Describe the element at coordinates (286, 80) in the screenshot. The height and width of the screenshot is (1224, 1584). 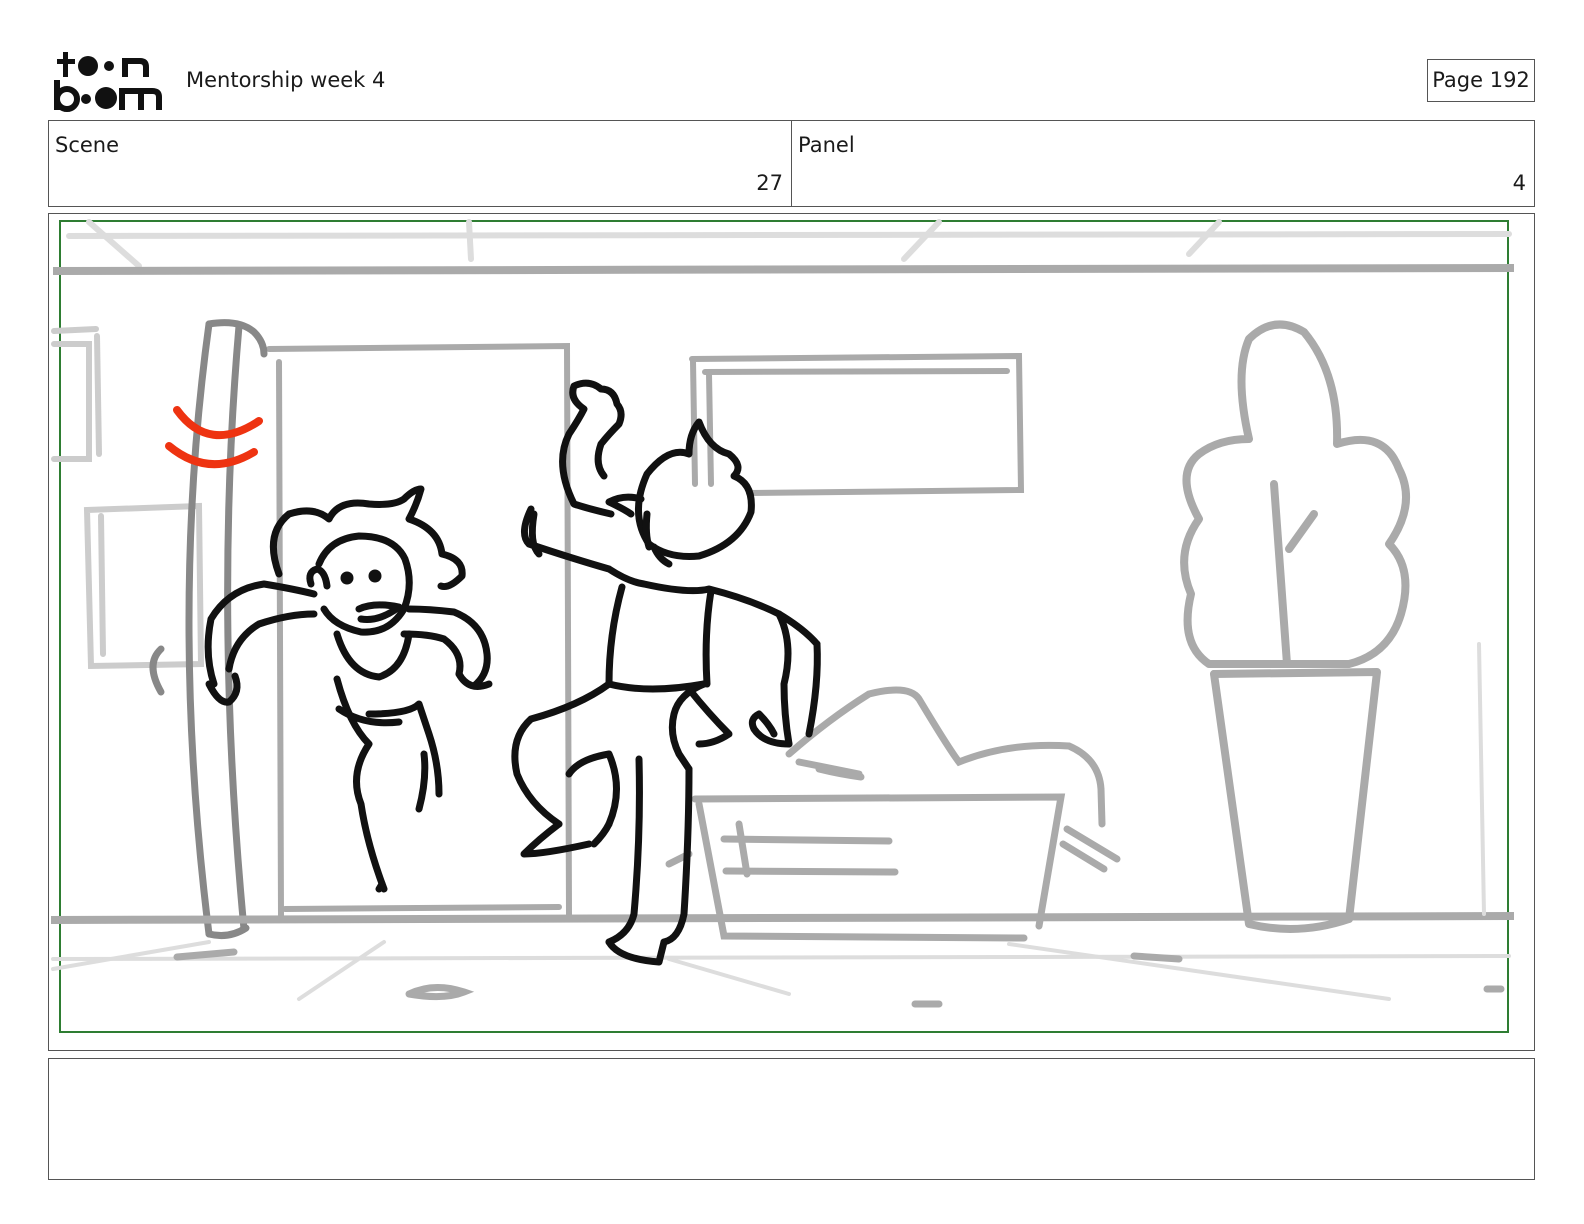
I see `document-title: Mentorship week 4` at that location.